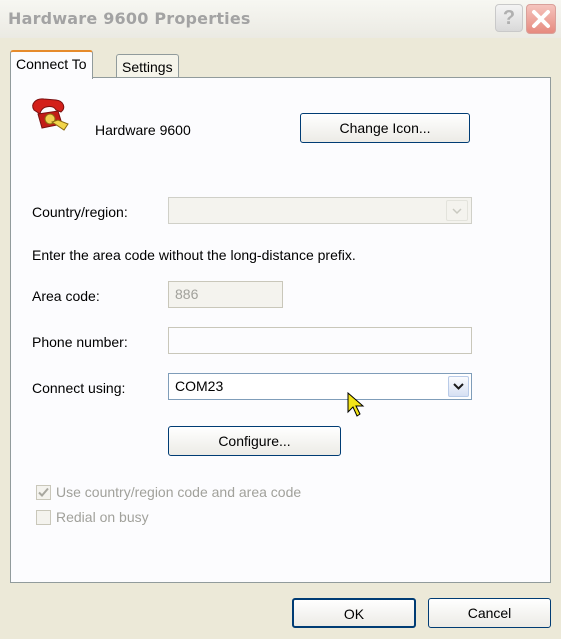  Describe the element at coordinates (80, 342) in the screenshot. I see `phone-number-label: Phone number:` at that location.